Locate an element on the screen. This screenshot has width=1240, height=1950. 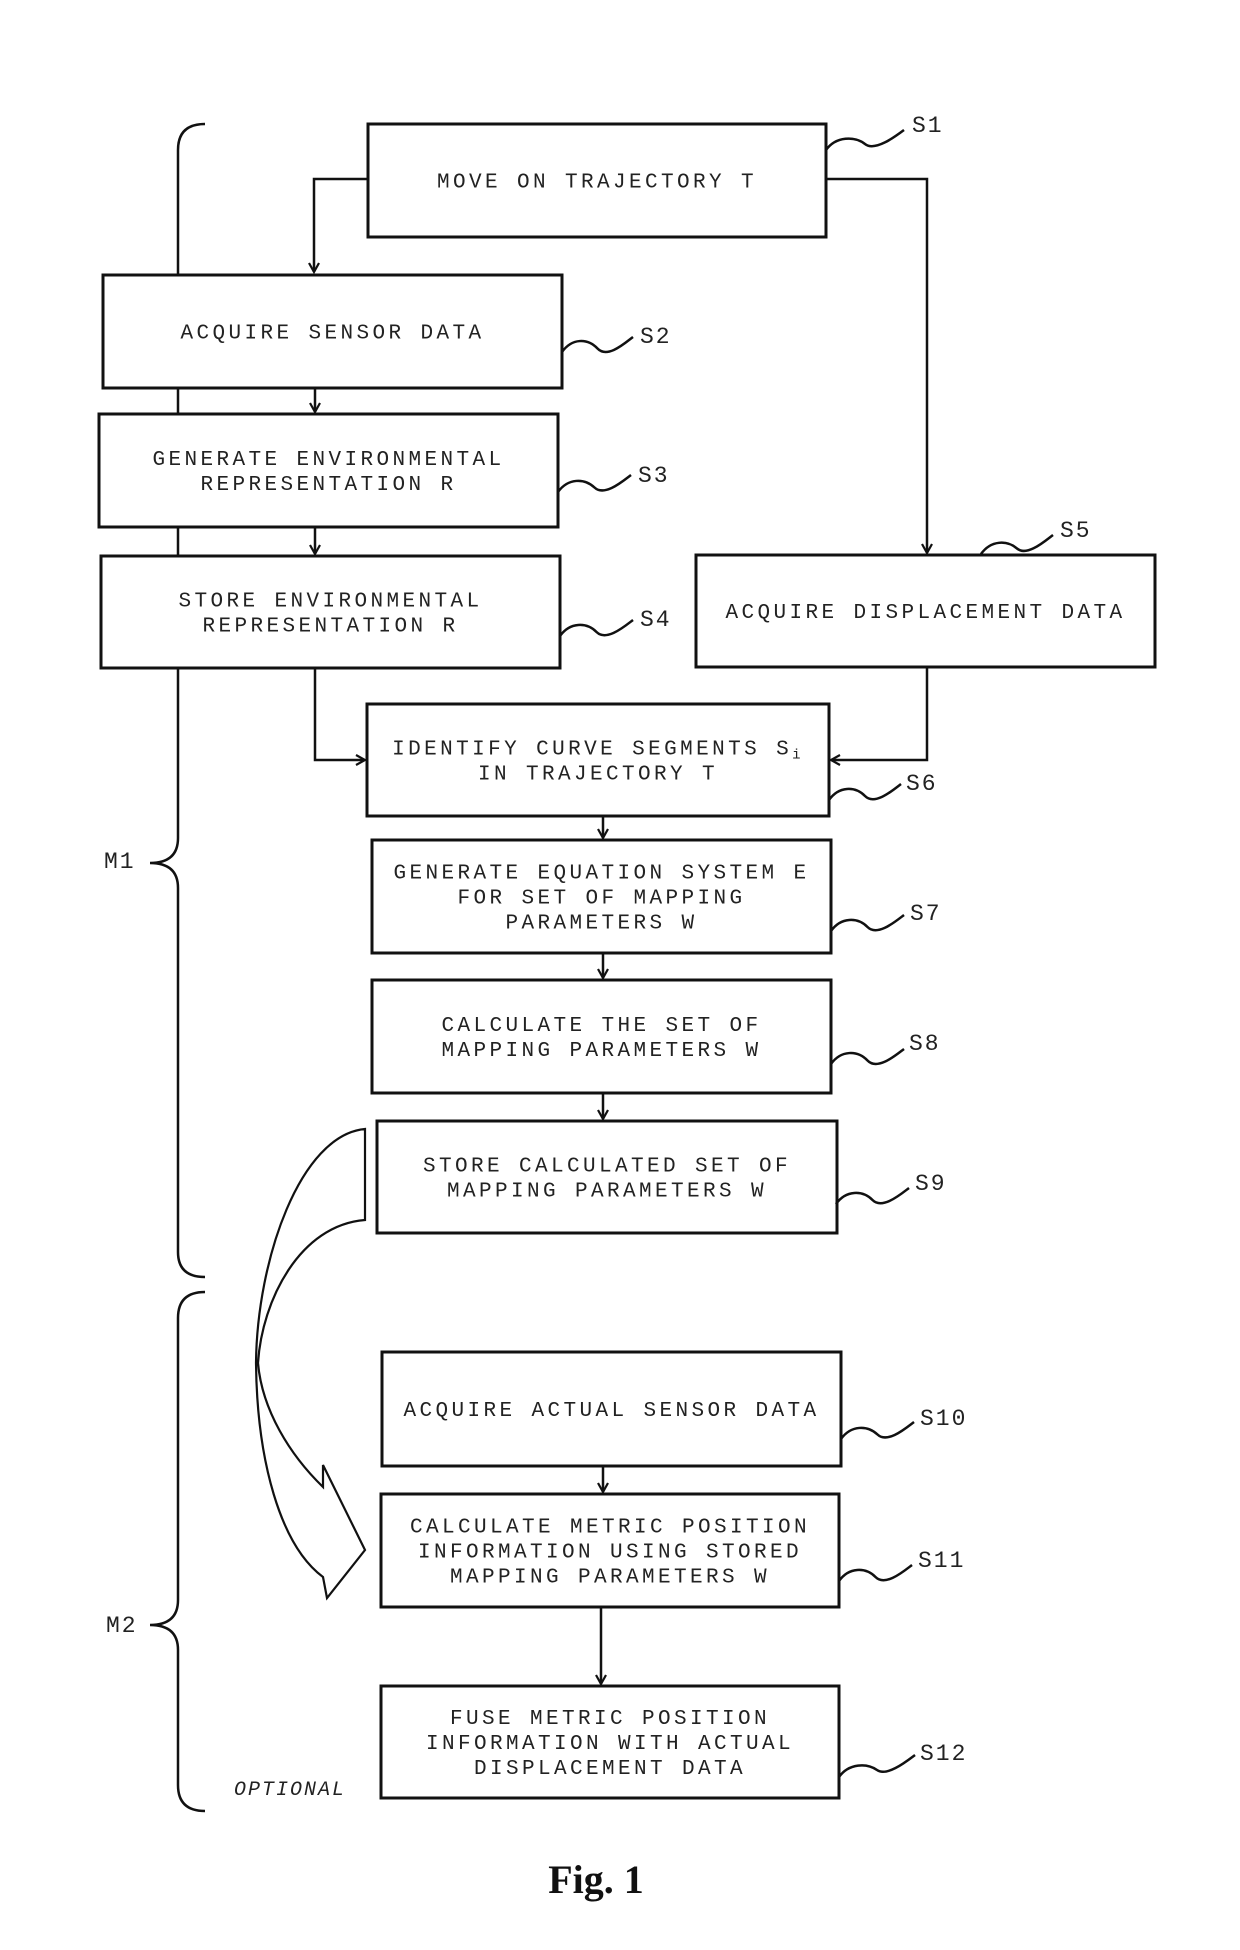
step-label: S10 is located at coordinates (943, 1419).